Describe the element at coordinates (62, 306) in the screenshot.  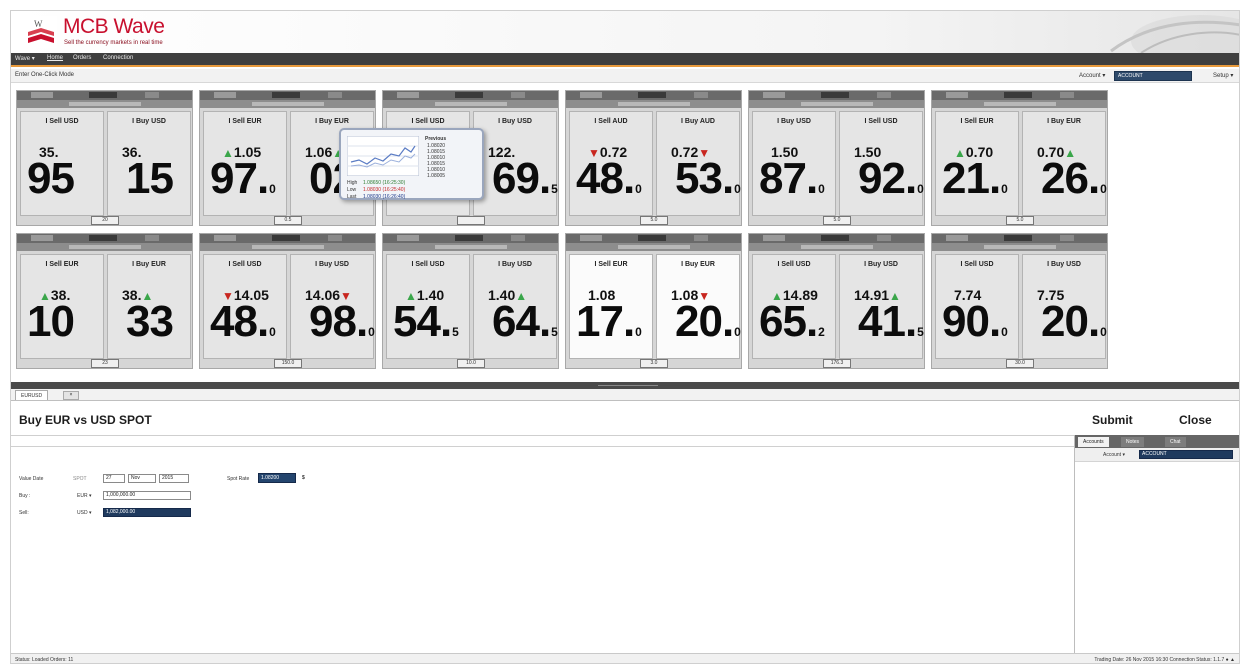
I see `tile-sell-button: I Sell EUR ▲38. 10` at that location.